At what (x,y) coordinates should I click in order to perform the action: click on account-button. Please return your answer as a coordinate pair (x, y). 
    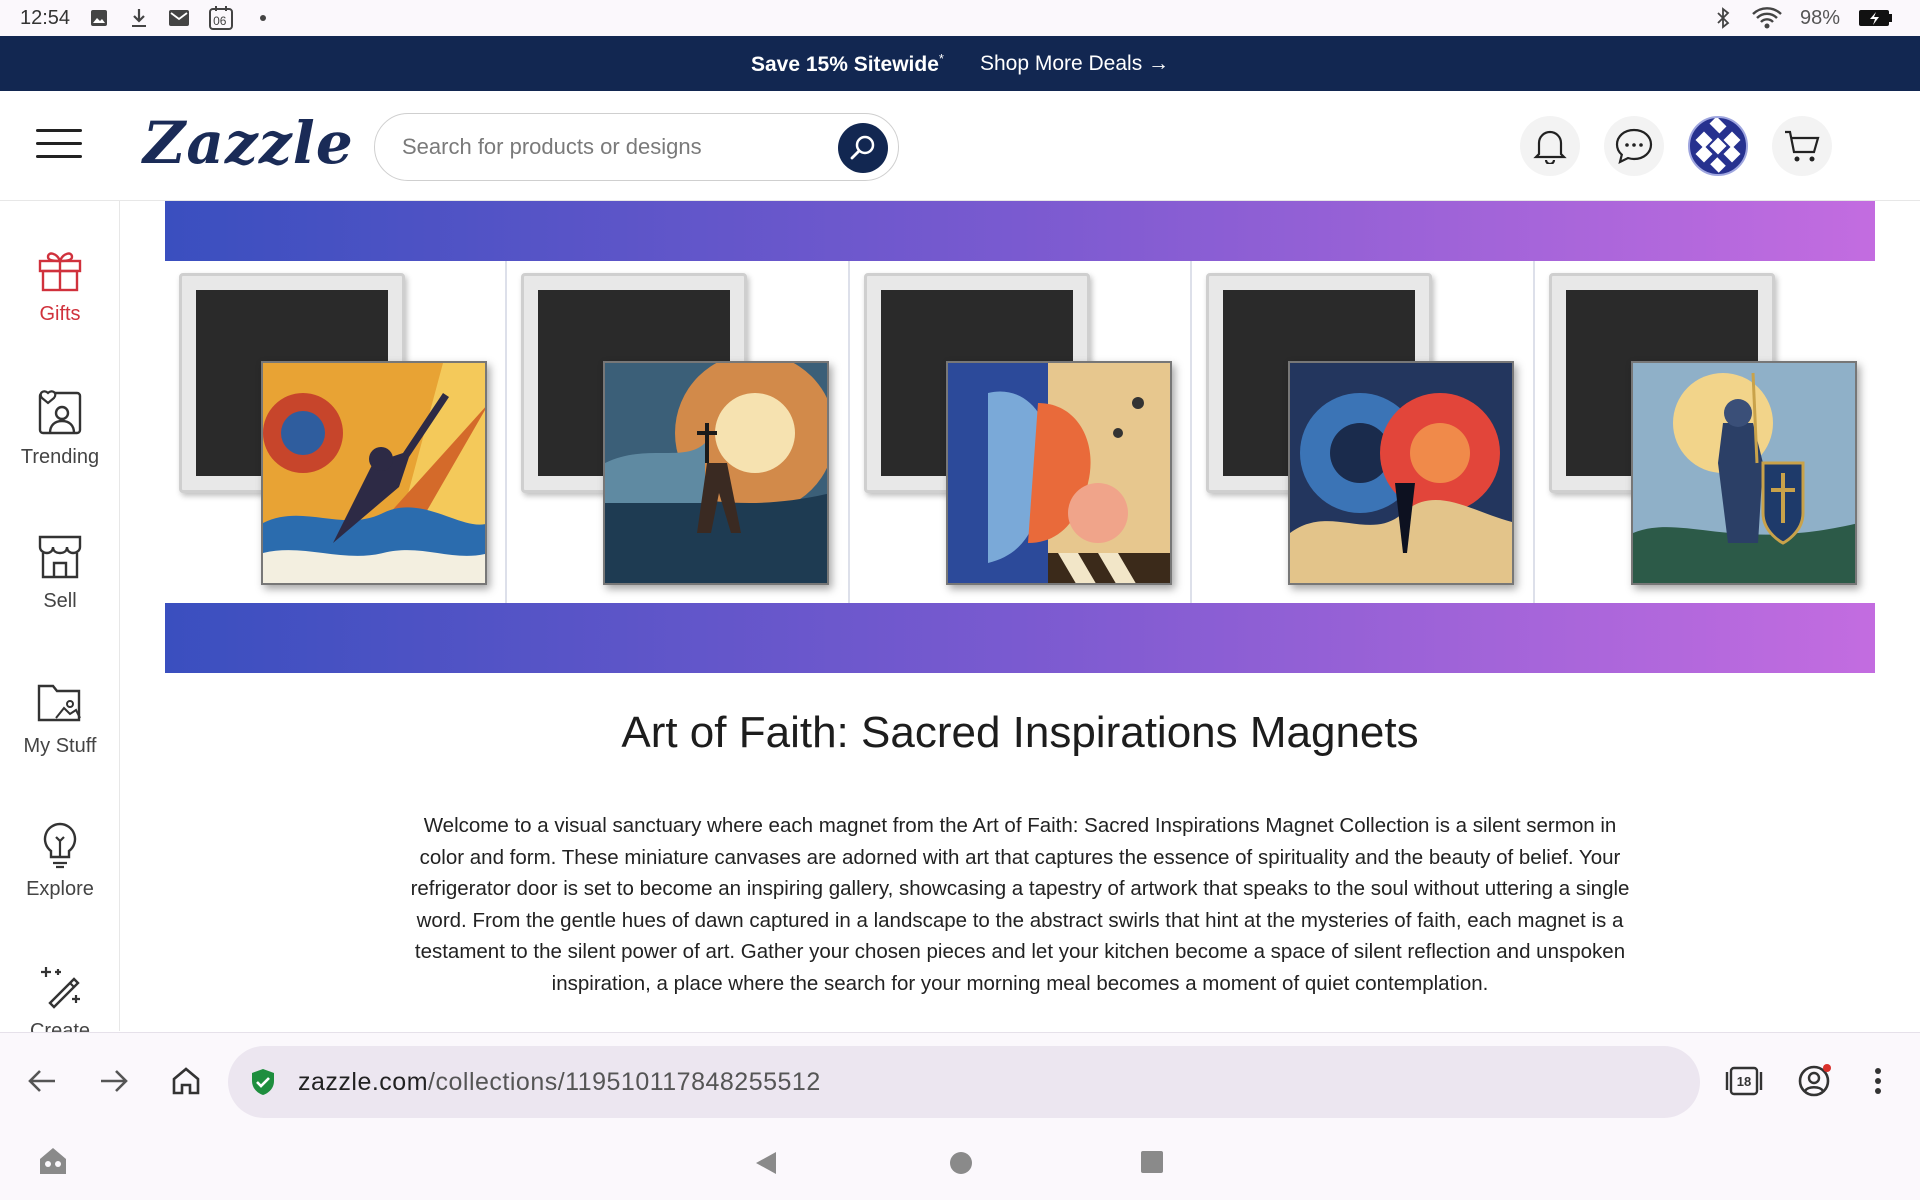
    Looking at the image, I should click on (1814, 1081).